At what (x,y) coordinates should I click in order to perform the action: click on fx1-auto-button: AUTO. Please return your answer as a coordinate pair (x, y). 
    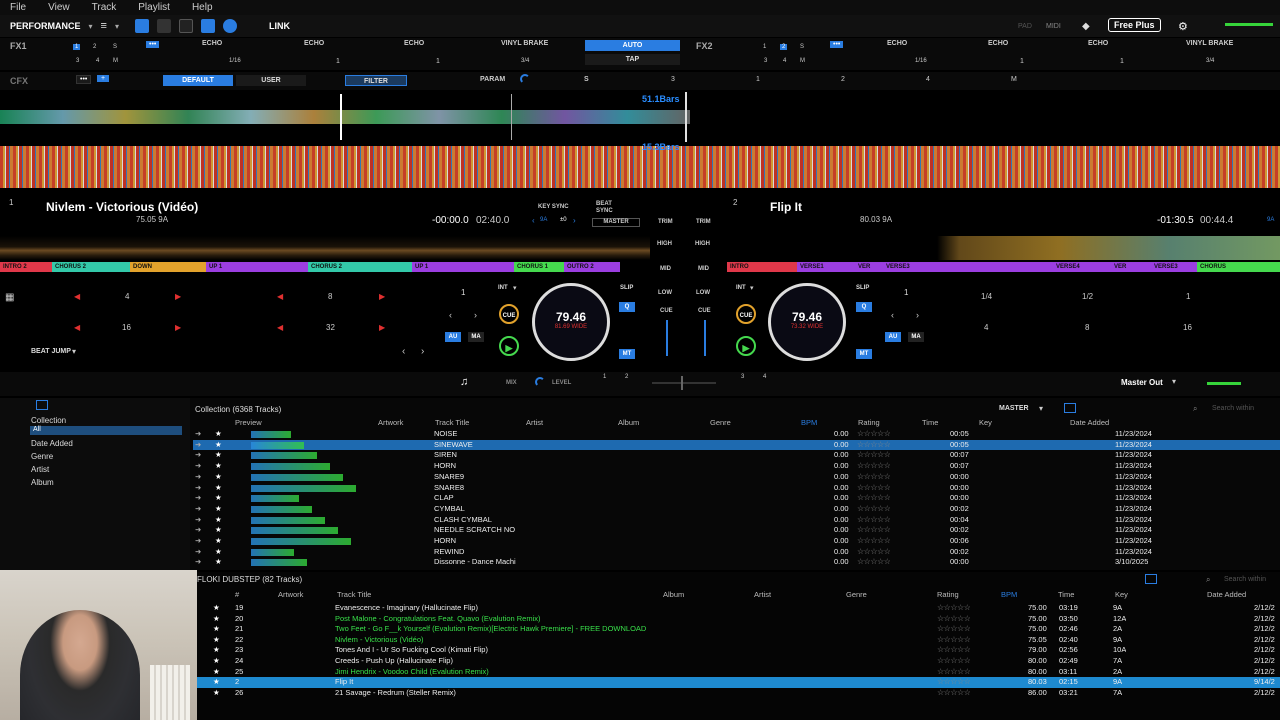
    Looking at the image, I should click on (632, 45).